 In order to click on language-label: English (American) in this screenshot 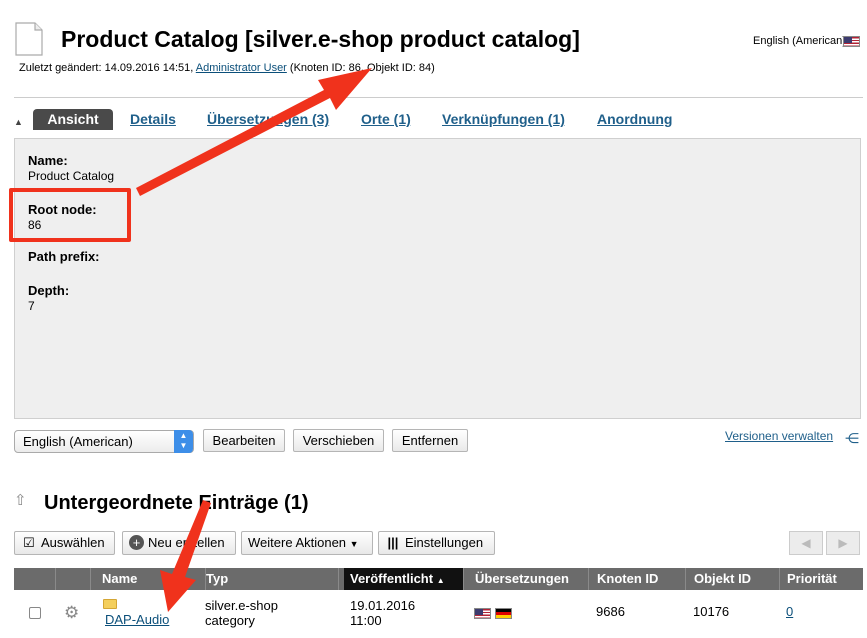, I will do `click(799, 41)`.